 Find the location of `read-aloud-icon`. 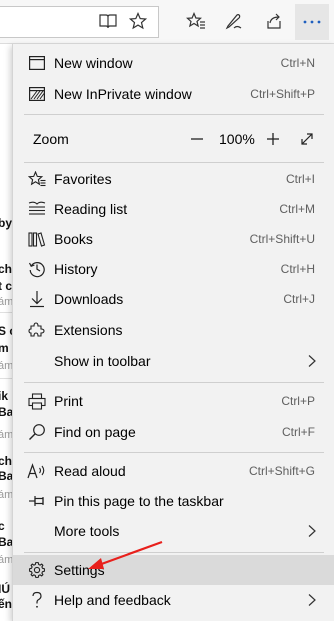

read-aloud-icon is located at coordinates (37, 471).